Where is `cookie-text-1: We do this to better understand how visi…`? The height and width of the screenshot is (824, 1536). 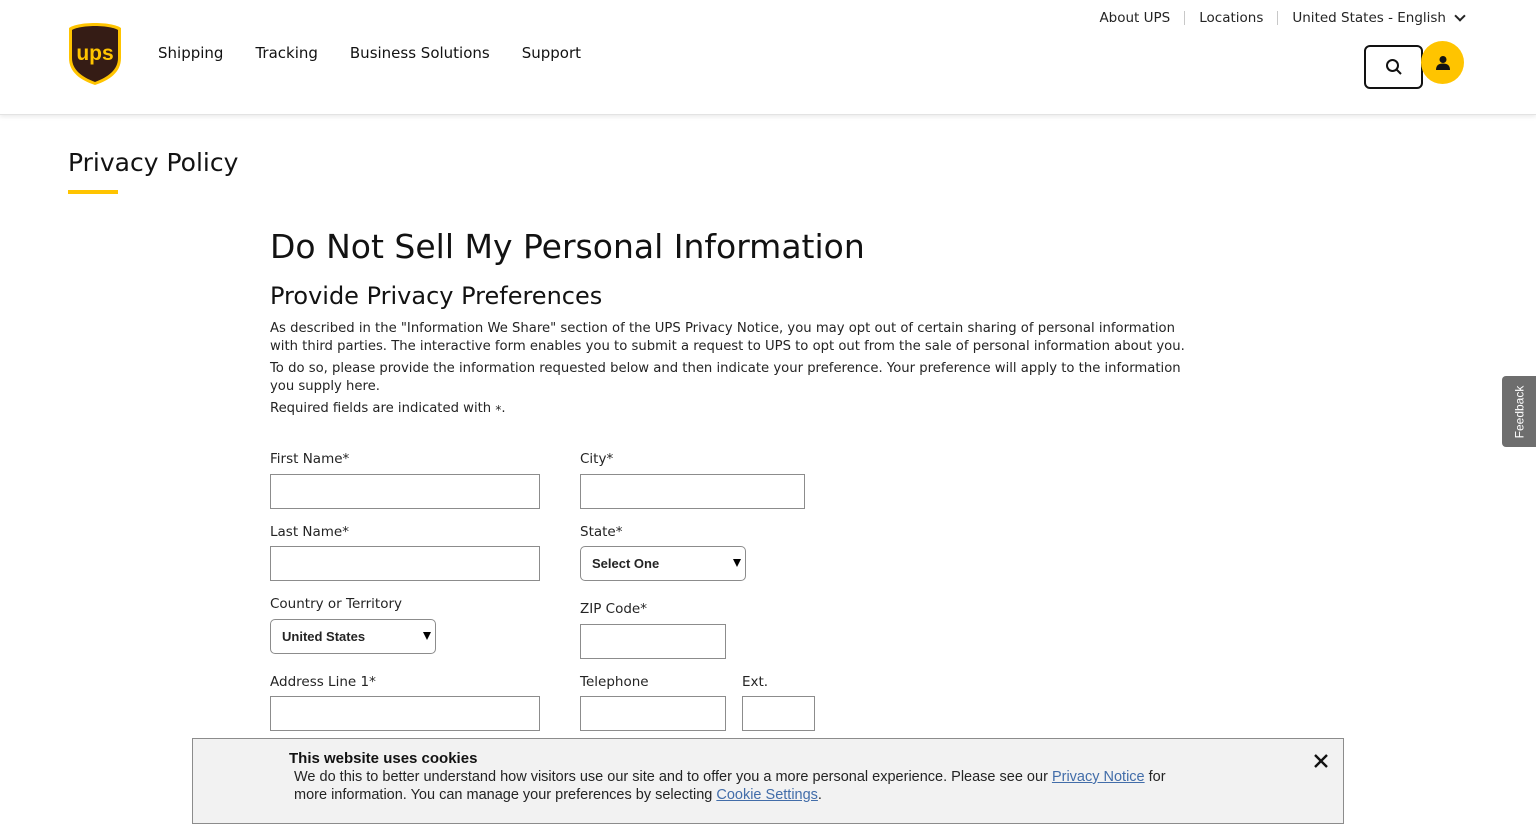
cookie-text-1: We do this to better understand how visi… is located at coordinates (673, 777).